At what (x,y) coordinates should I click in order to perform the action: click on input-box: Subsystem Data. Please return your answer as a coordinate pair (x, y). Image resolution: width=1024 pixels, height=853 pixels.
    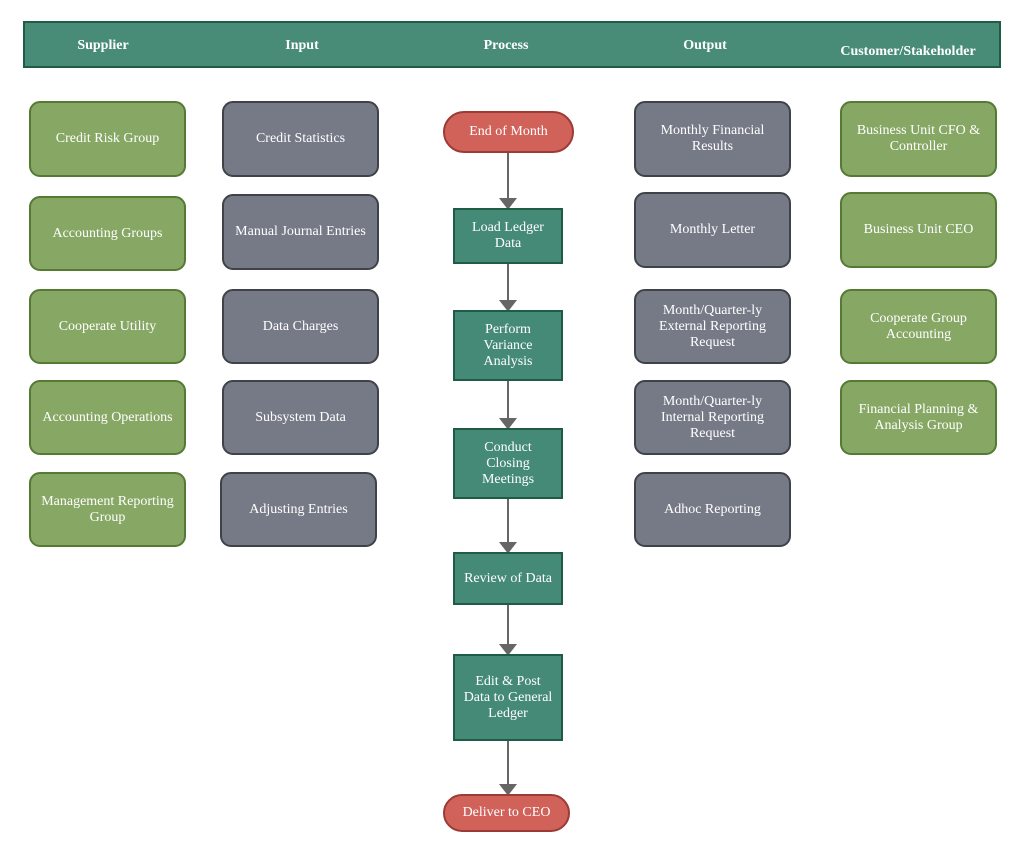
    Looking at the image, I should click on (300, 417).